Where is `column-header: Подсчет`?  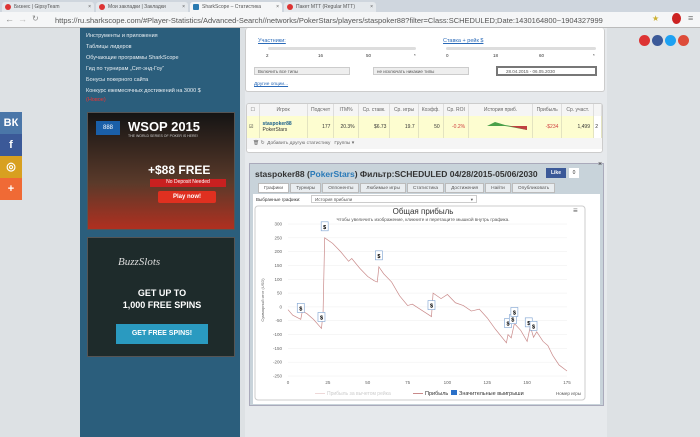 column-header: Подсчет is located at coordinates (321, 110).